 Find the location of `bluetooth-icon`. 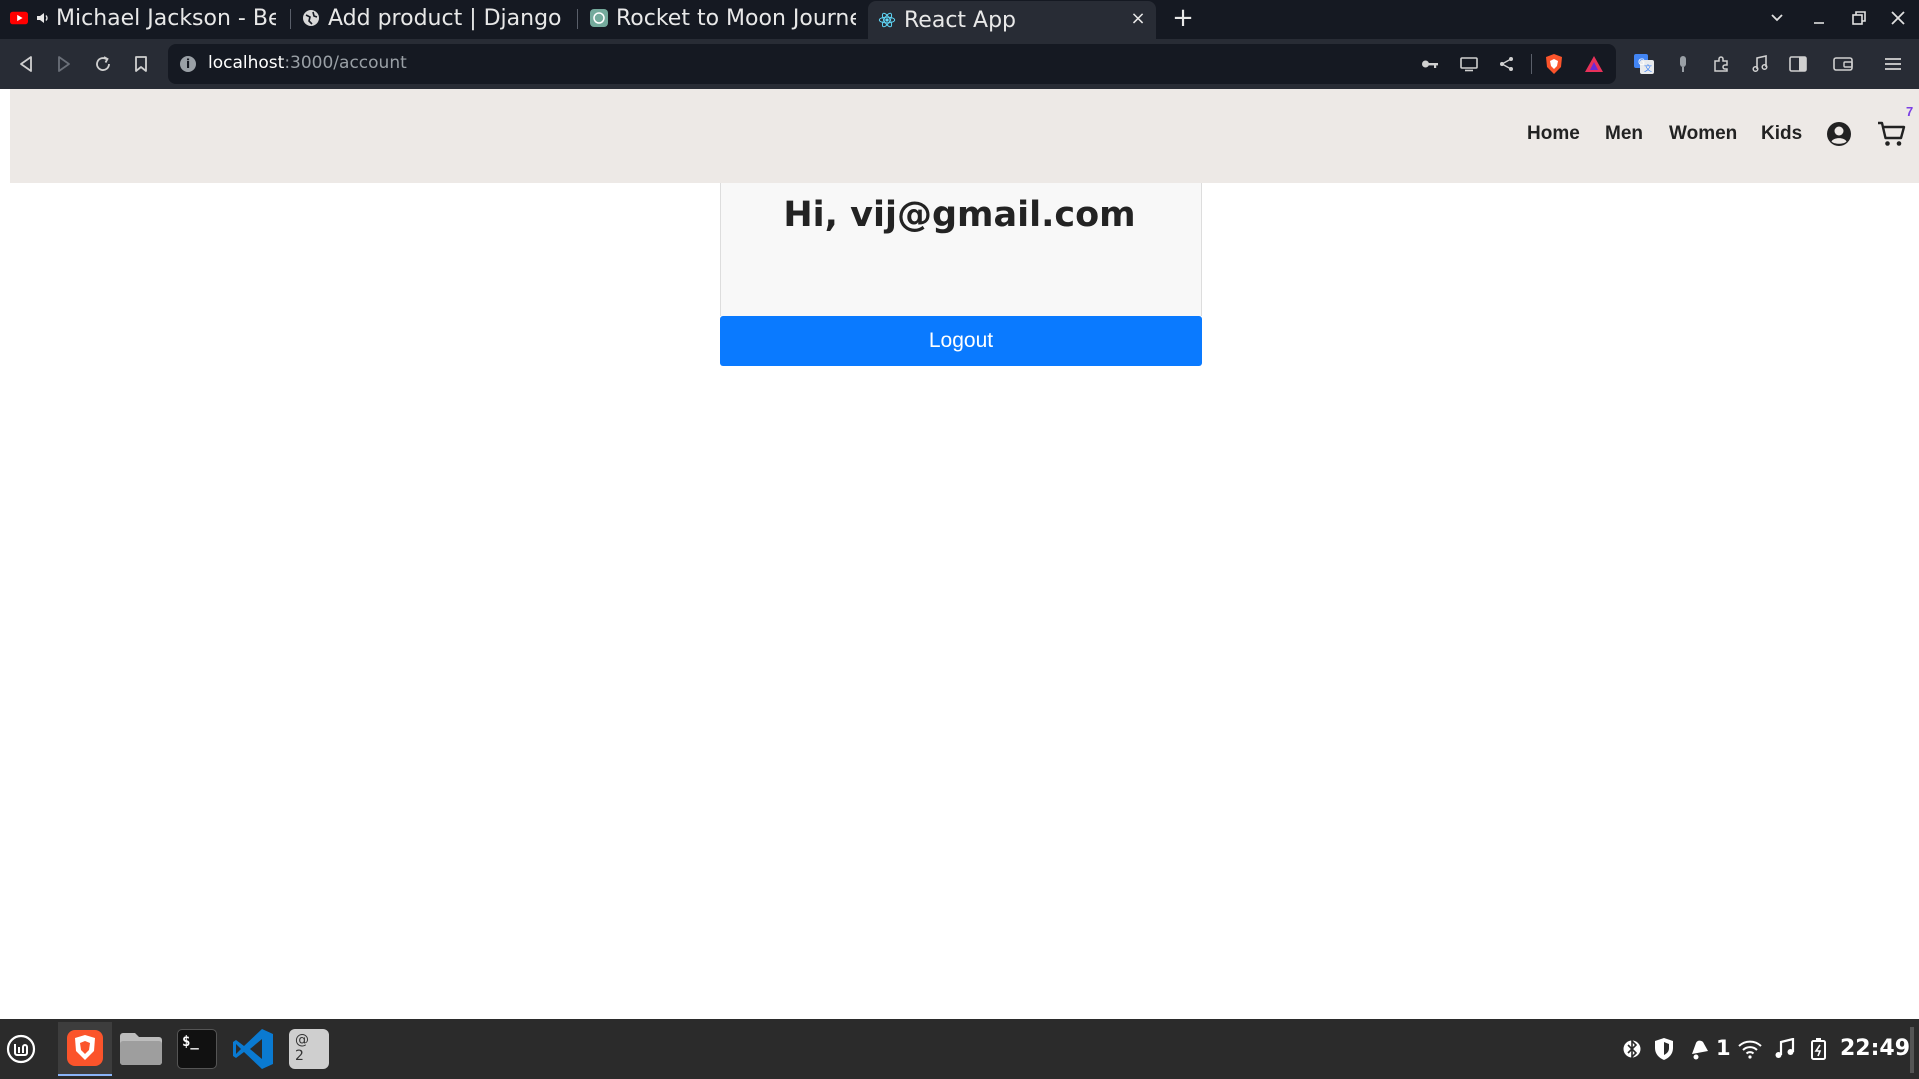

bluetooth-icon is located at coordinates (1632, 1049).